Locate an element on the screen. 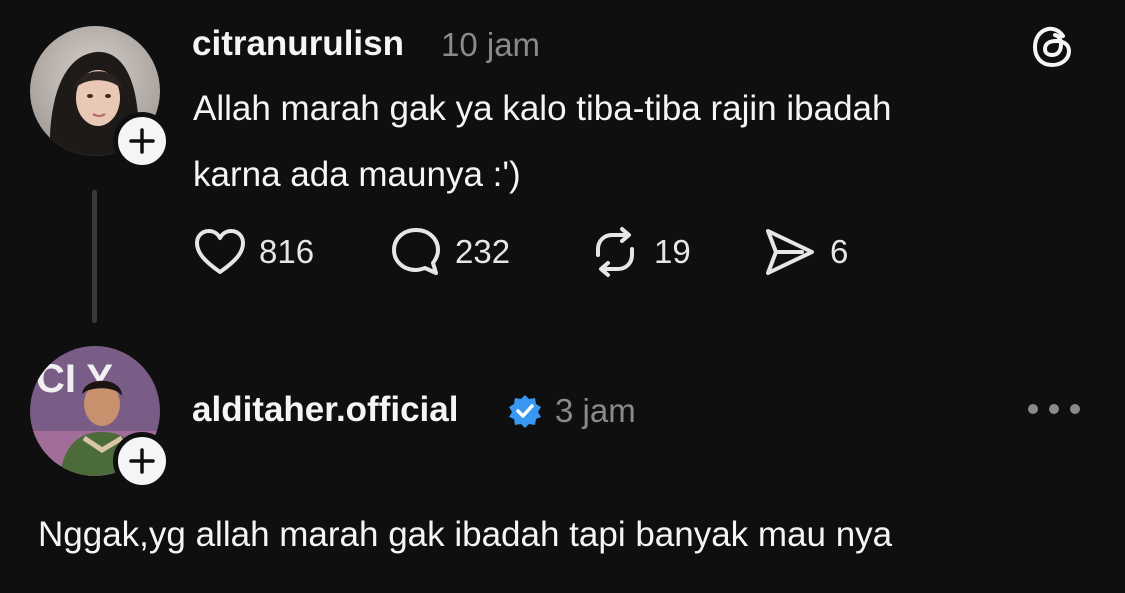 The image size is (1125, 593). share-button: 6 is located at coordinates (805, 252).